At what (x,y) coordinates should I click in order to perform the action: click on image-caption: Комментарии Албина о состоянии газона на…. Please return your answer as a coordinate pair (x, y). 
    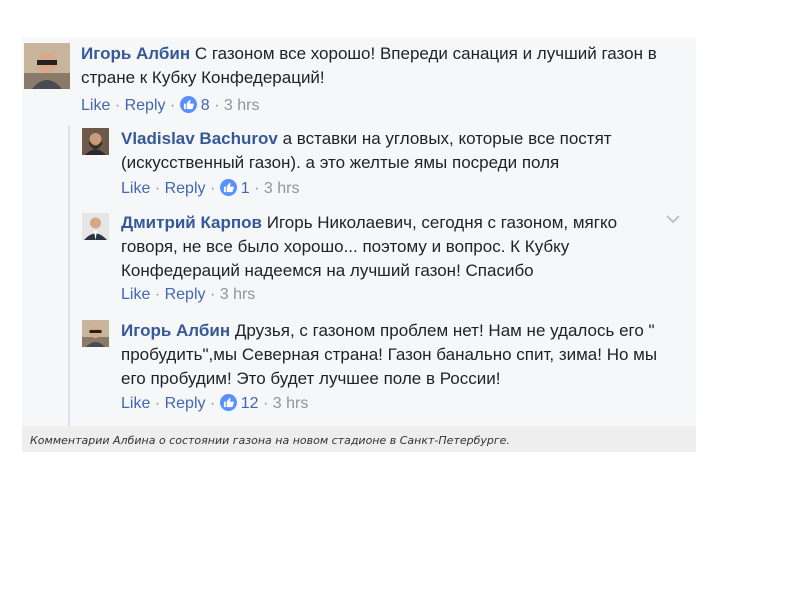
    Looking at the image, I should click on (270, 440).